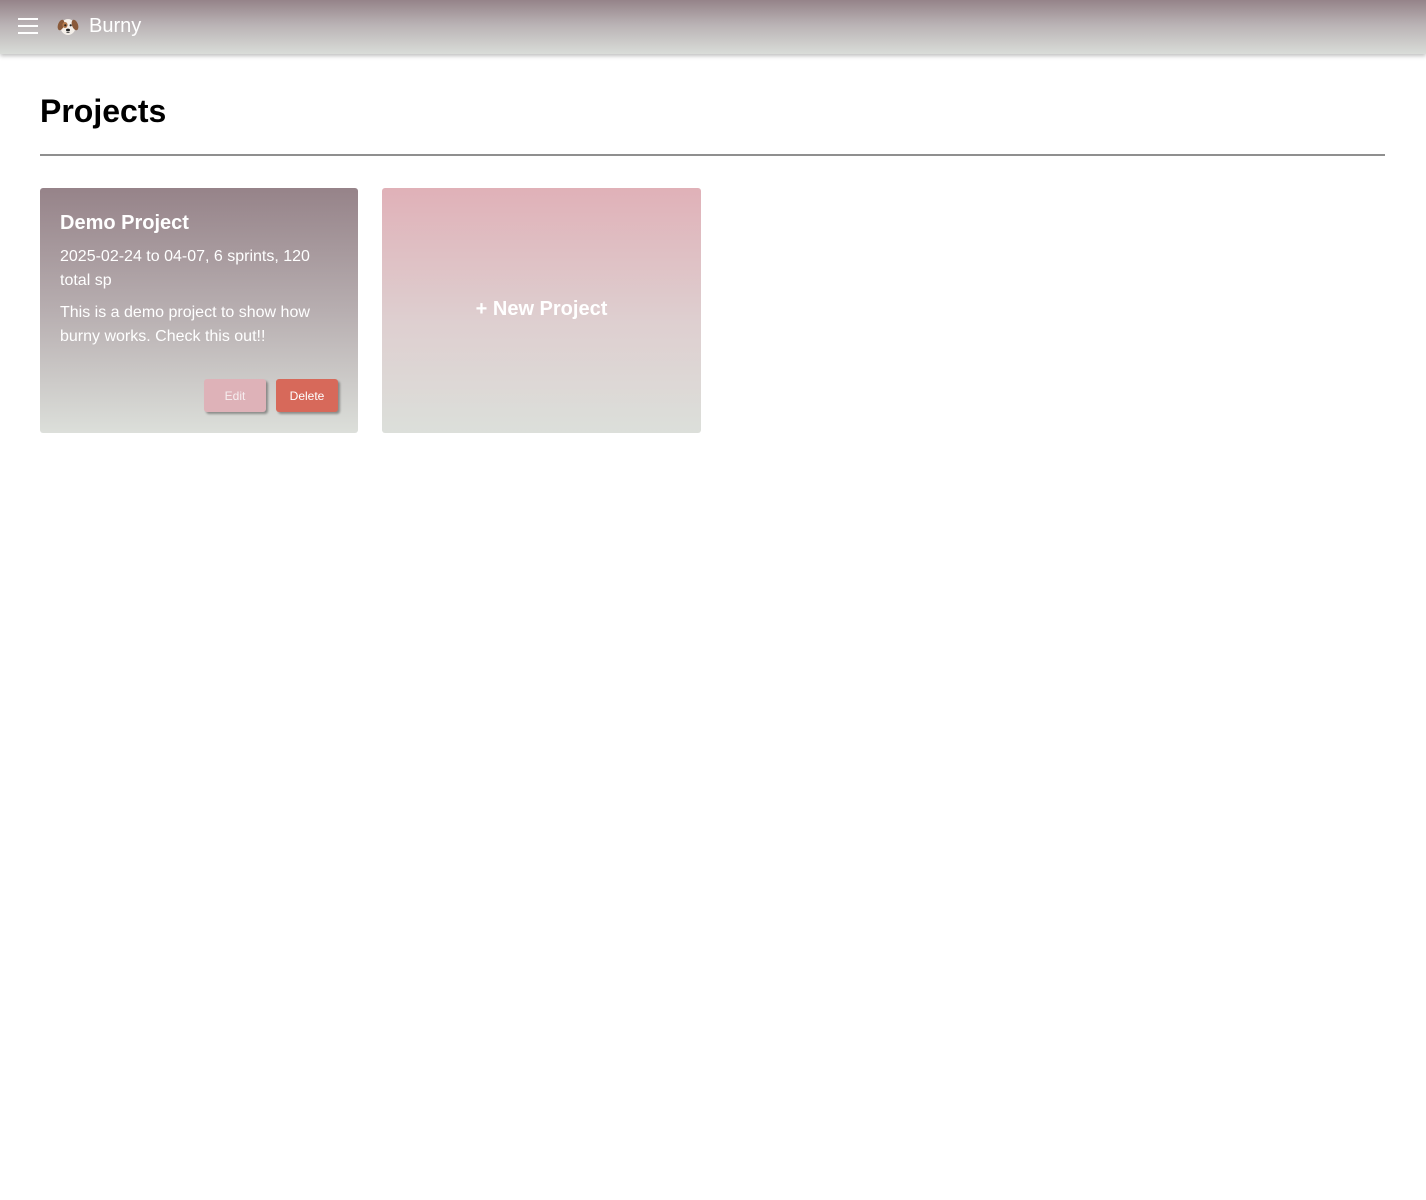  What do you see at coordinates (103, 111) in the screenshot?
I see `page-title: Projects` at bounding box center [103, 111].